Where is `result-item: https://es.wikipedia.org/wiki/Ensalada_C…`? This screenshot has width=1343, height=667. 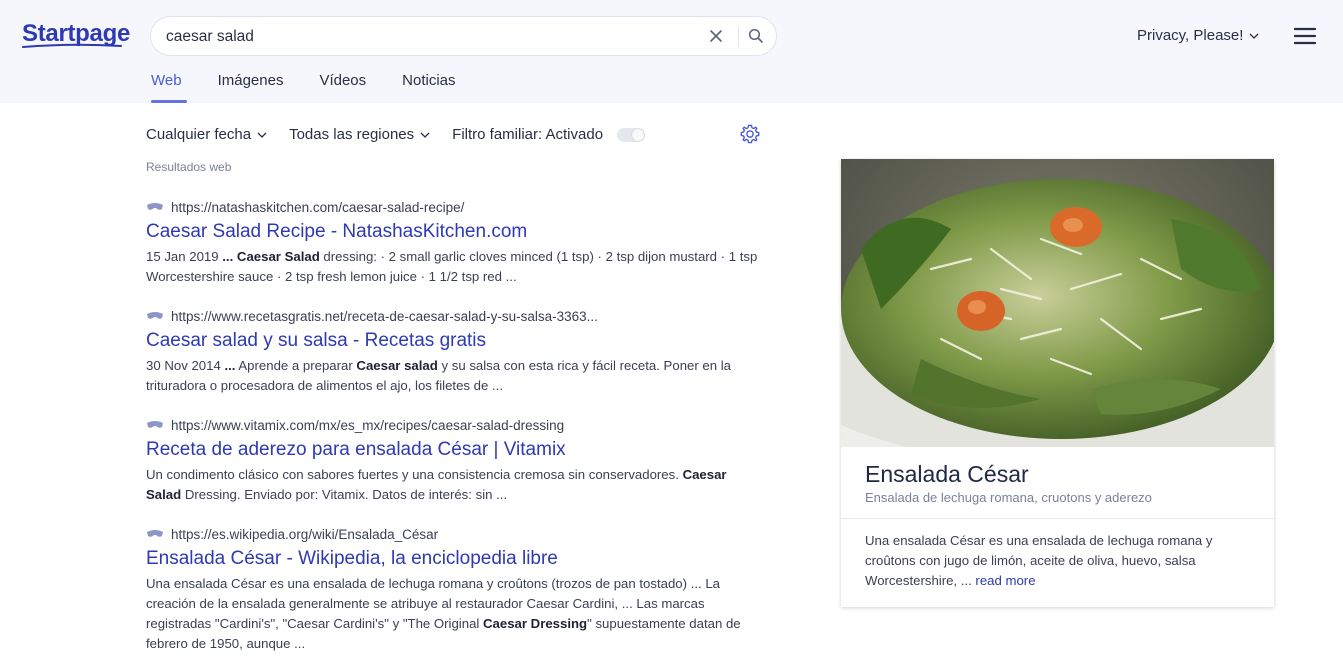 result-item: https://es.wikipedia.org/wiki/Ensalada_C… is located at coordinates (453, 589).